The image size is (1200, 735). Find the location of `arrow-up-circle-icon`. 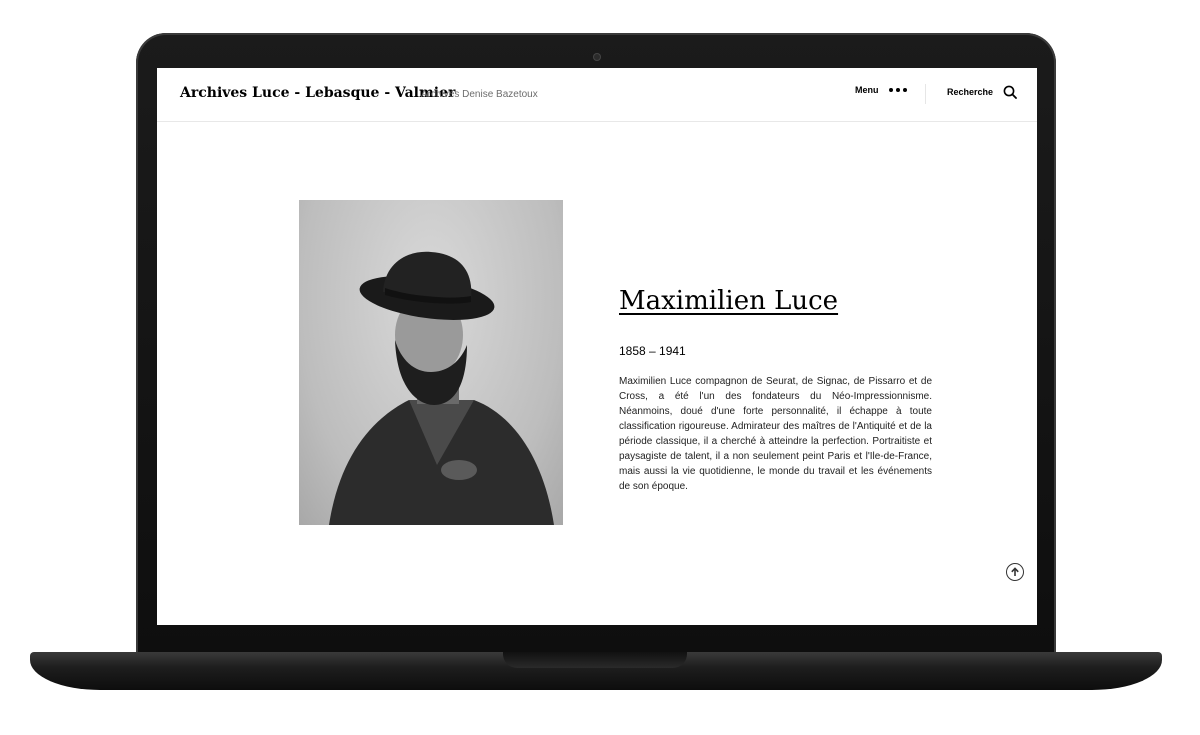

arrow-up-circle-icon is located at coordinates (1015, 571).